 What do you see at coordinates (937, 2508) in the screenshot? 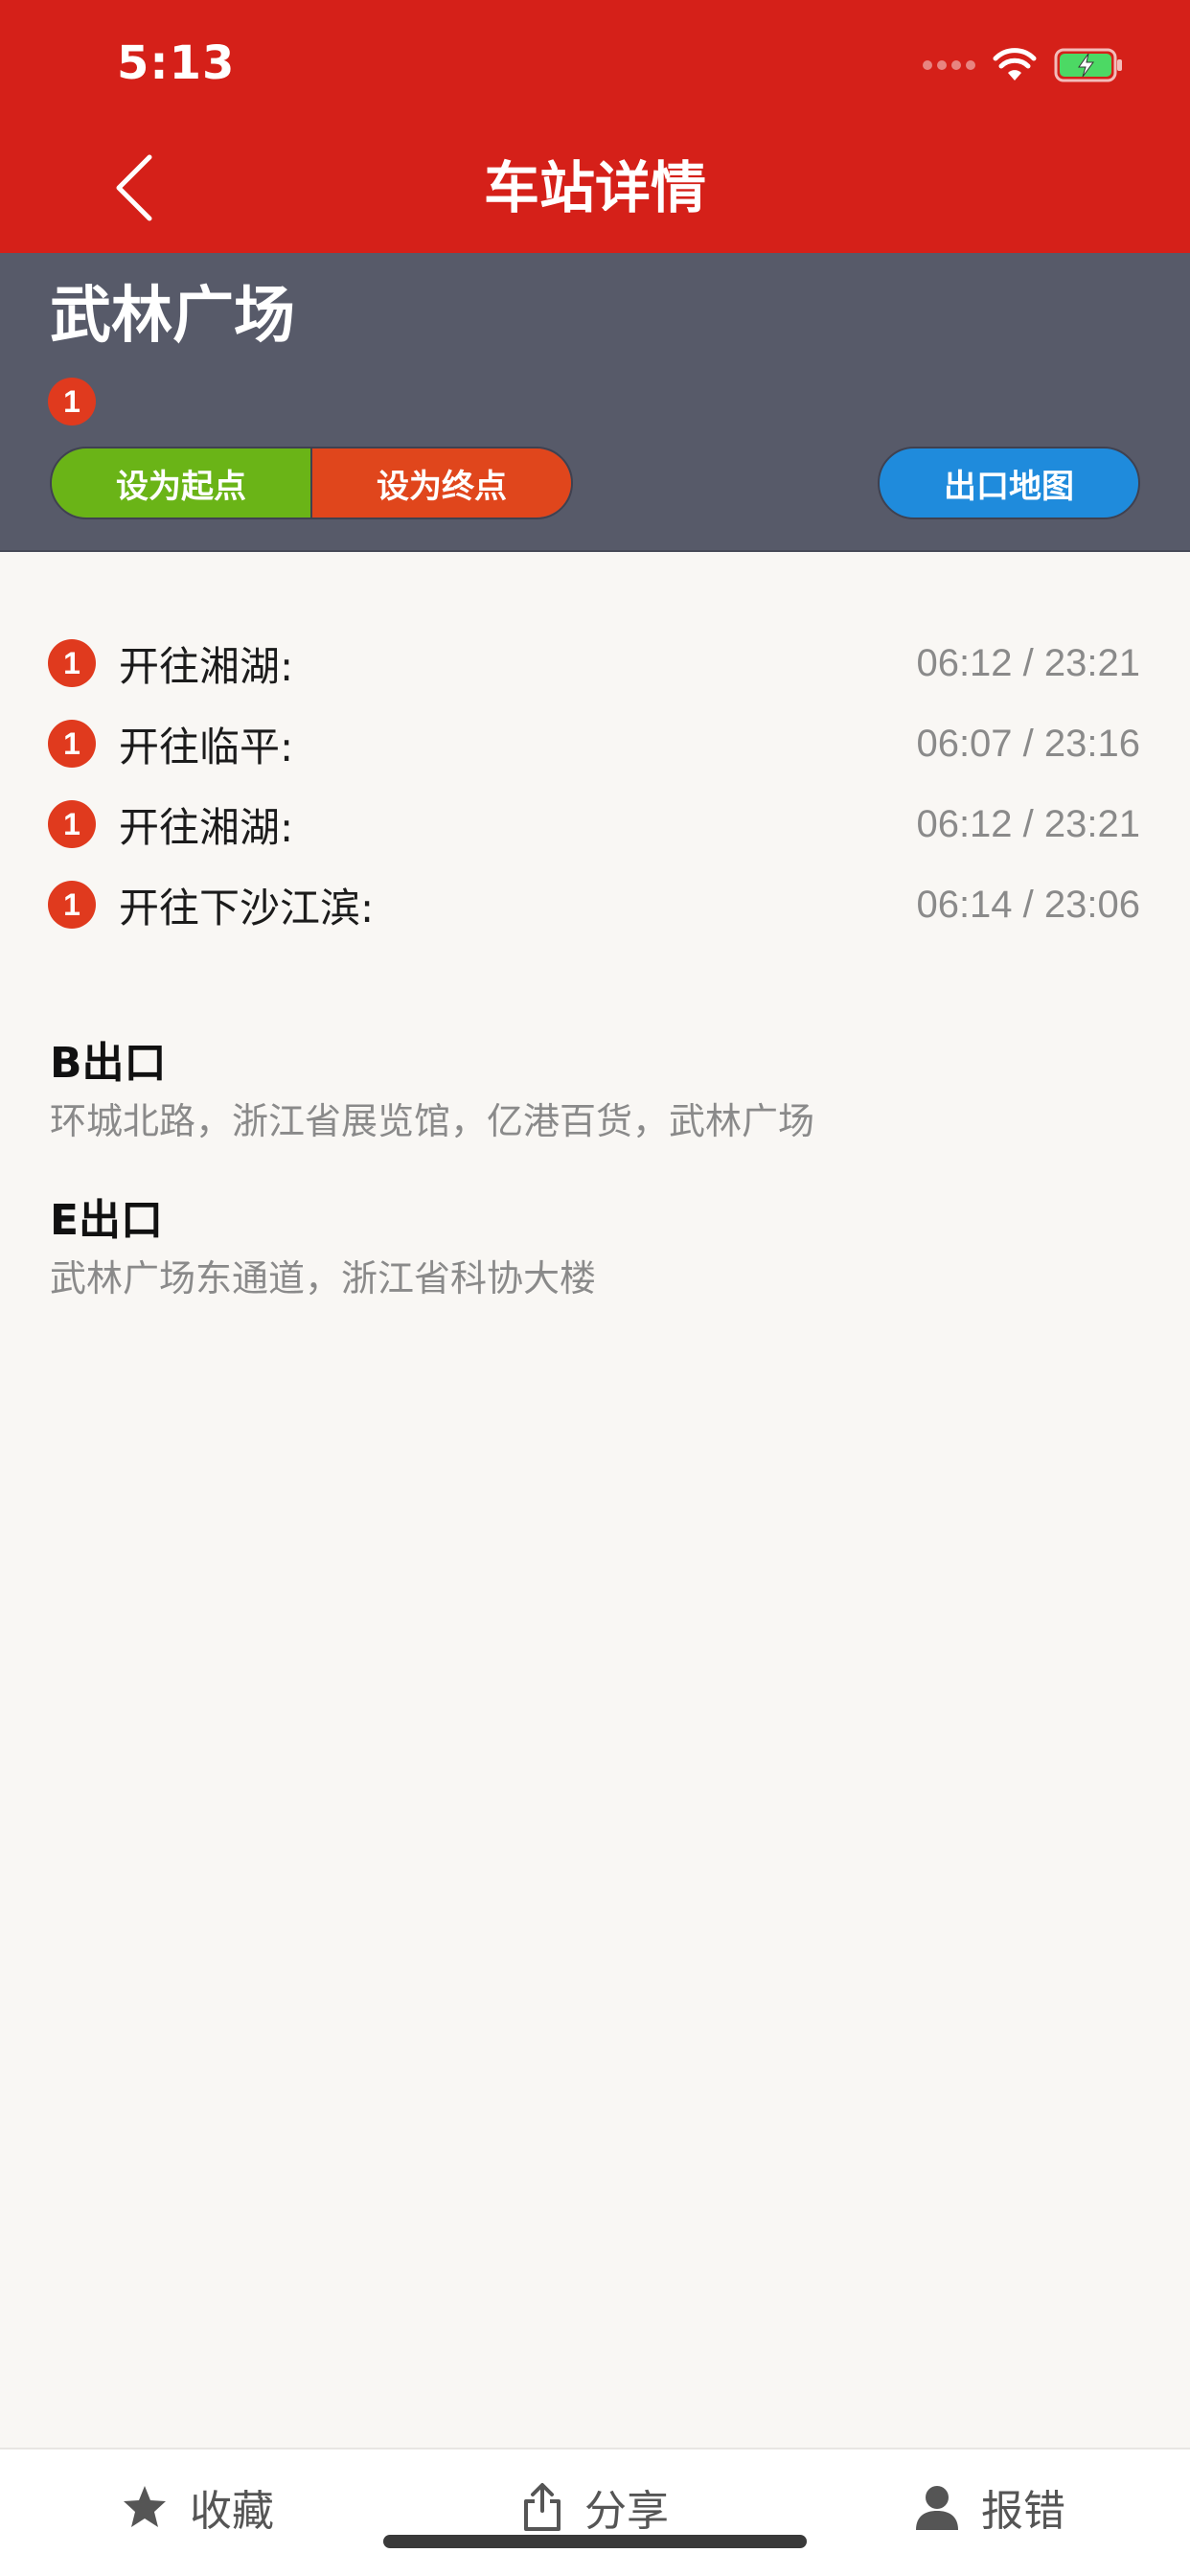
I see `person-icon` at bounding box center [937, 2508].